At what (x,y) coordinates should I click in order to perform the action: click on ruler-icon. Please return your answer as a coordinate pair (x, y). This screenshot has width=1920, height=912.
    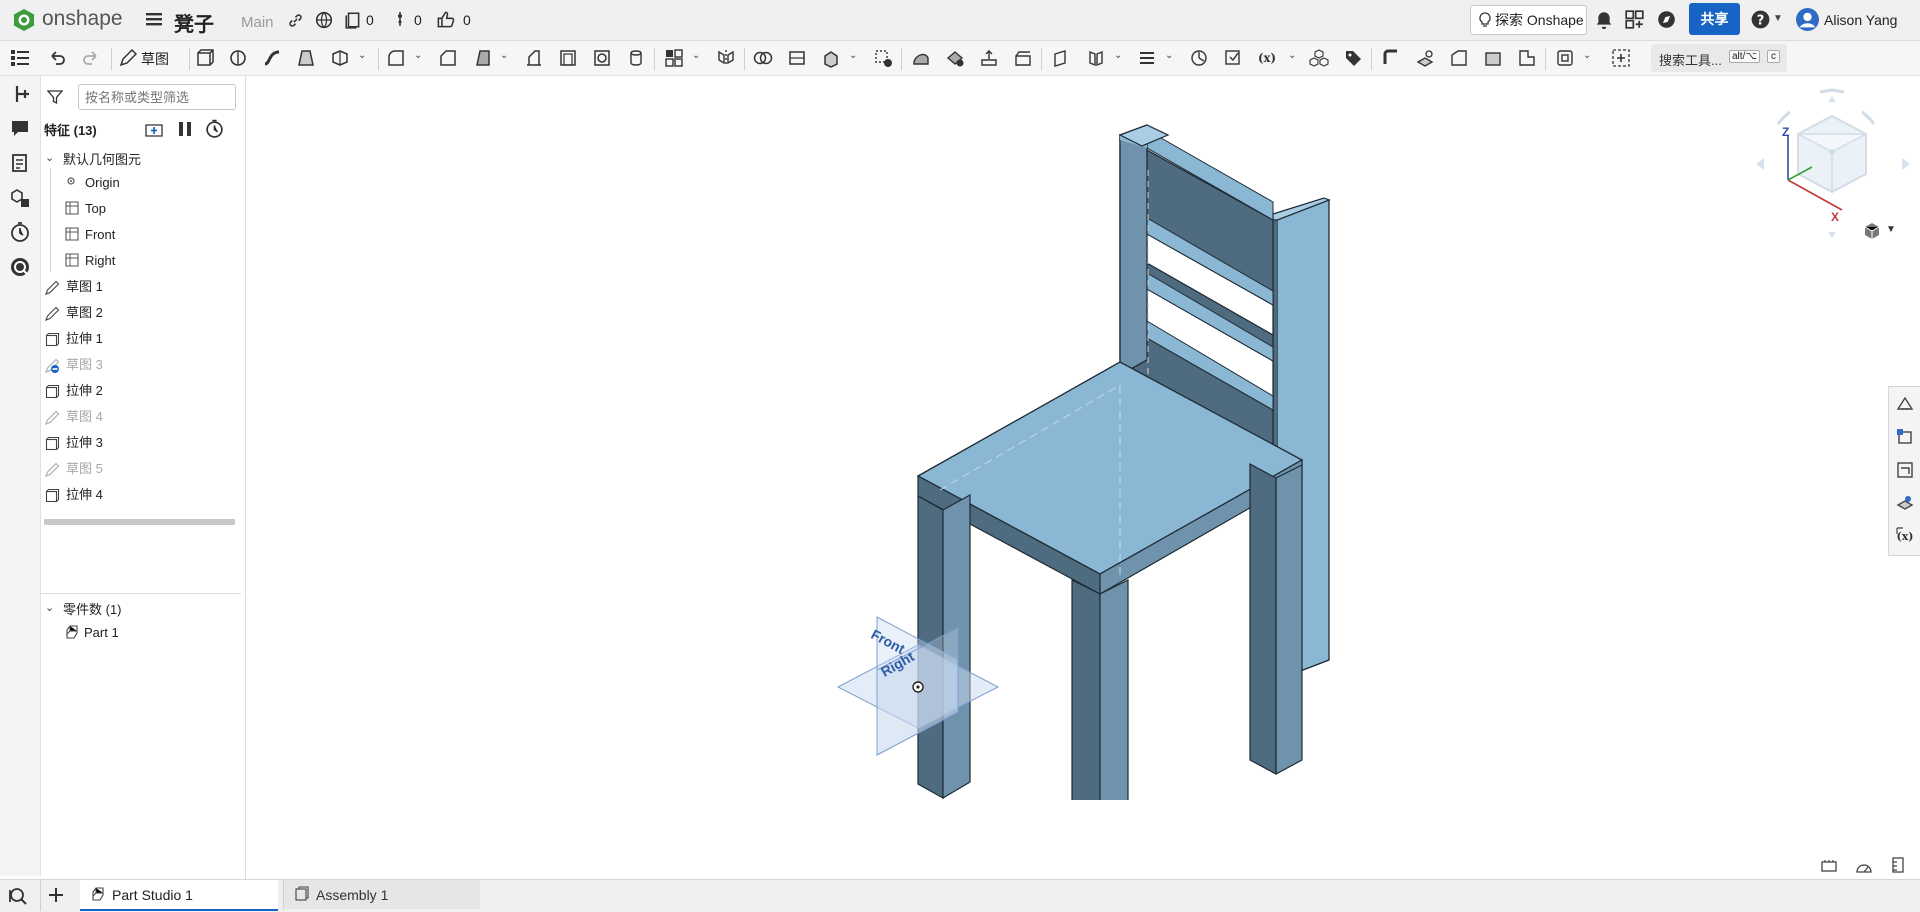
    Looking at the image, I should click on (1898, 865).